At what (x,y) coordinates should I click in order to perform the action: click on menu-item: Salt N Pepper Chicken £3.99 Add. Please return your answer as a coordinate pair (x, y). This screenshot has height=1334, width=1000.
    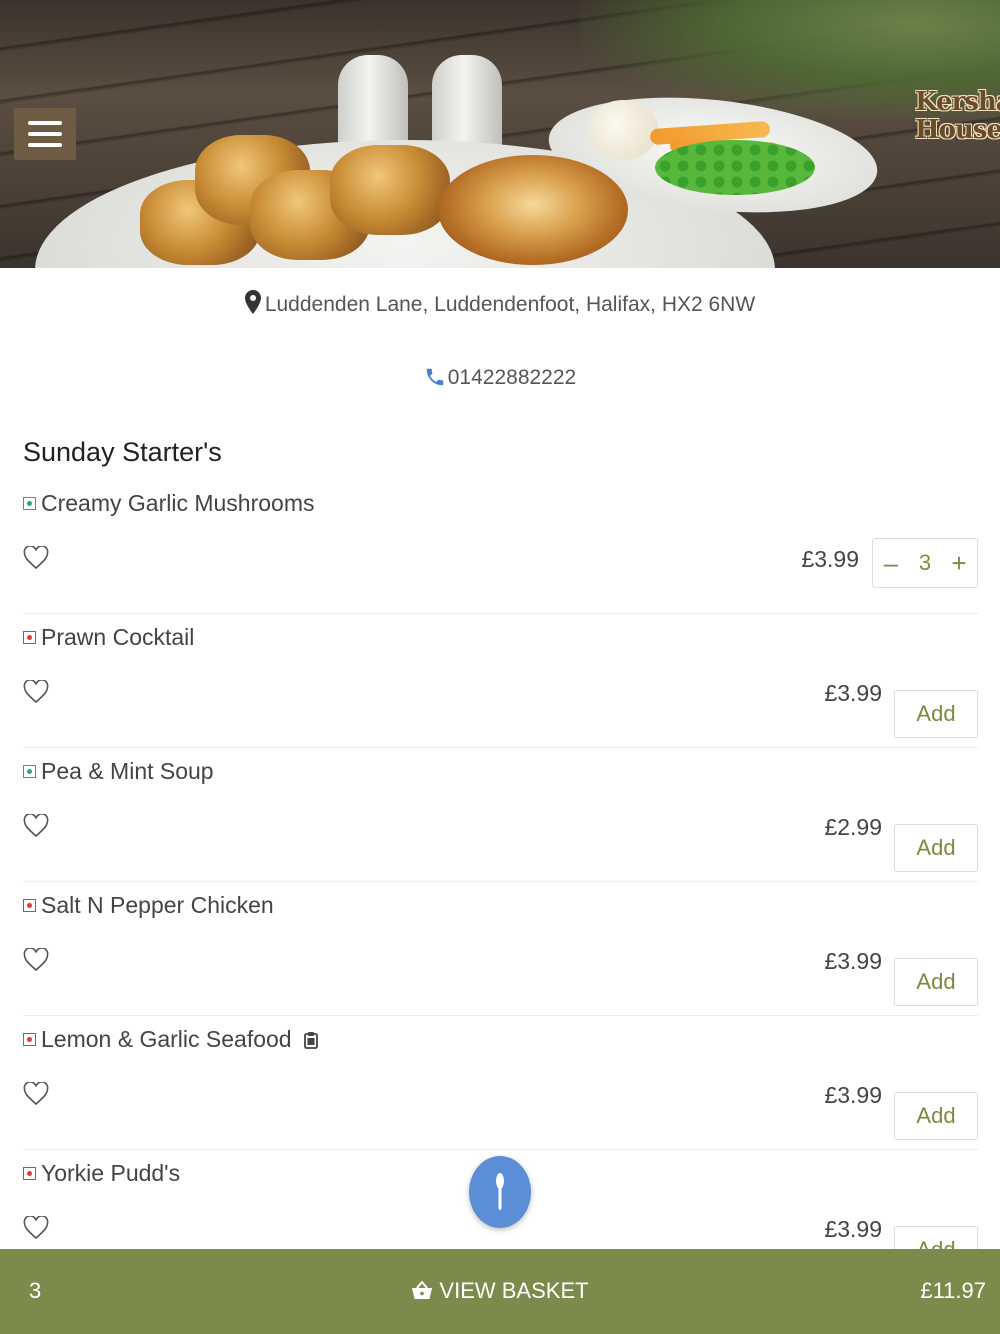
    Looking at the image, I should click on (500, 949).